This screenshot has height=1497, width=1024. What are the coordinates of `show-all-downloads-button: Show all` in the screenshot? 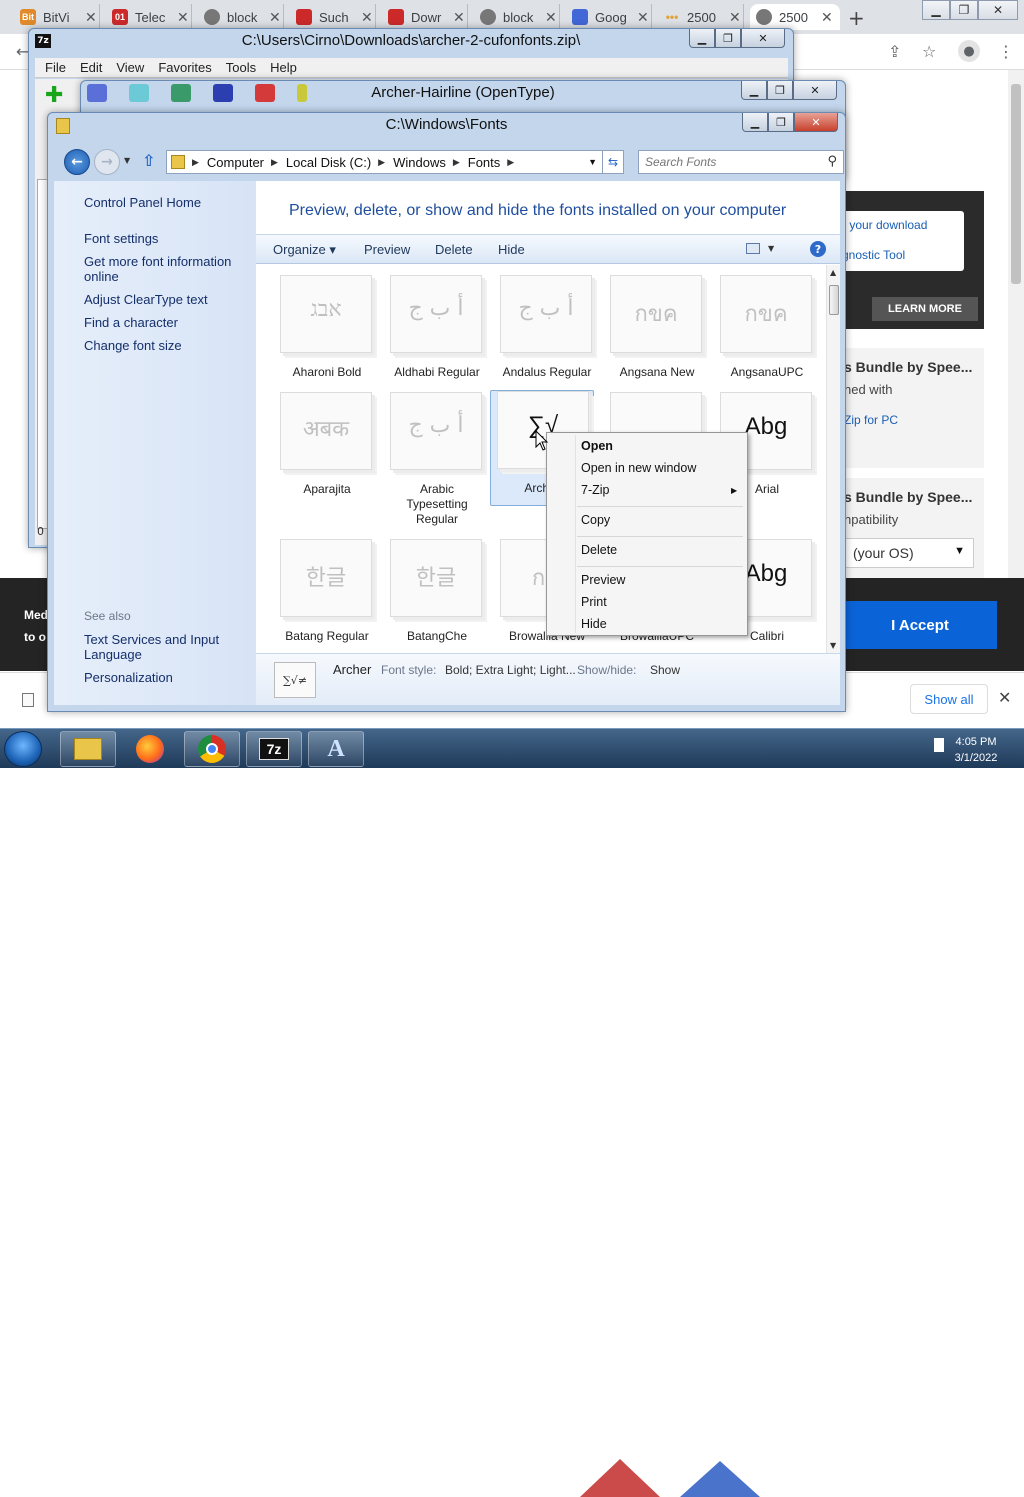 It's located at (949, 699).